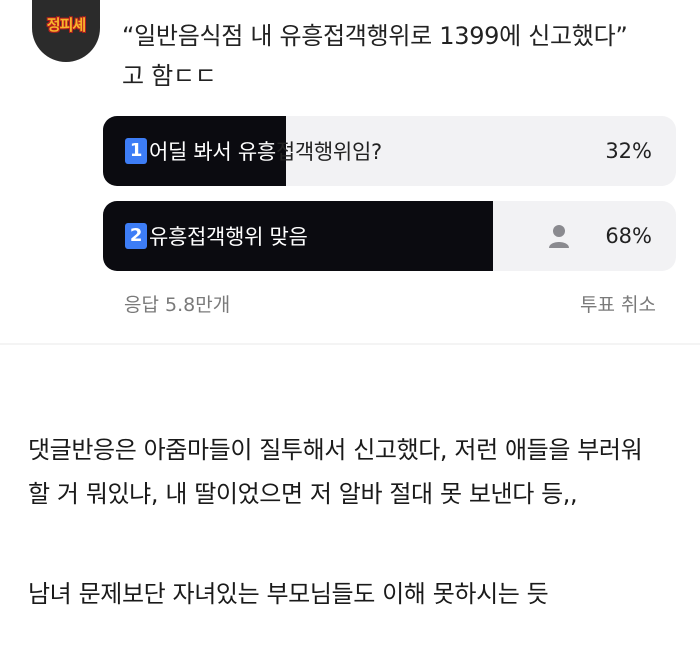 Image resolution: width=700 pixels, height=656 pixels. What do you see at coordinates (389, 236) in the screenshot?
I see `poll-option-2: 2 유흥접객행위 맞음 68%` at bounding box center [389, 236].